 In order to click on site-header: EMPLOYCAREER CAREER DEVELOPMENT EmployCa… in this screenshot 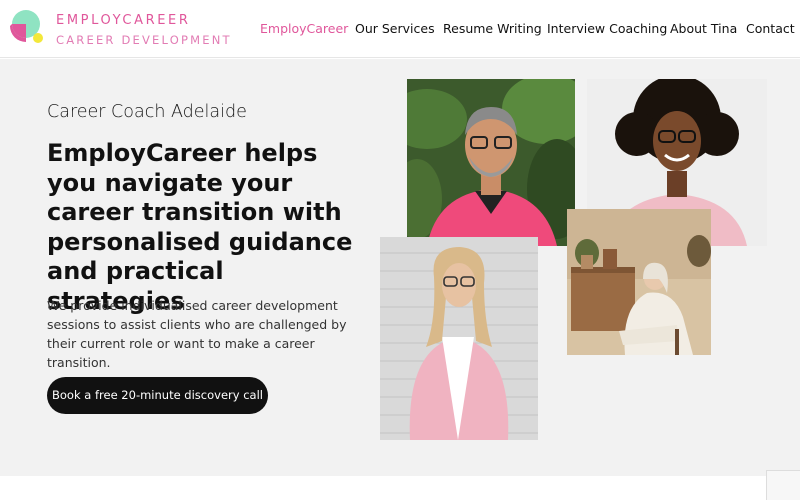, I will do `click(400, 29)`.